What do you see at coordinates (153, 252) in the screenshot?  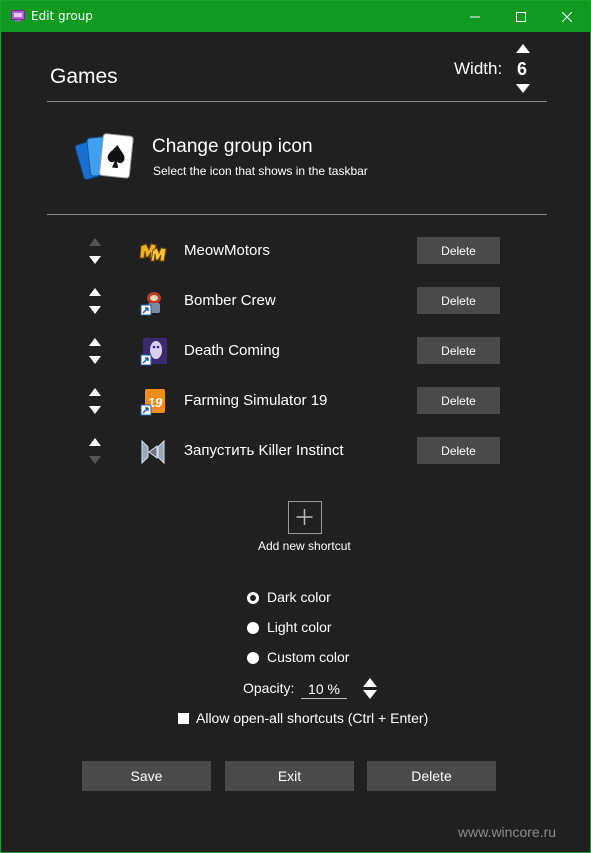 I see `meowmotors-game-icon` at bounding box center [153, 252].